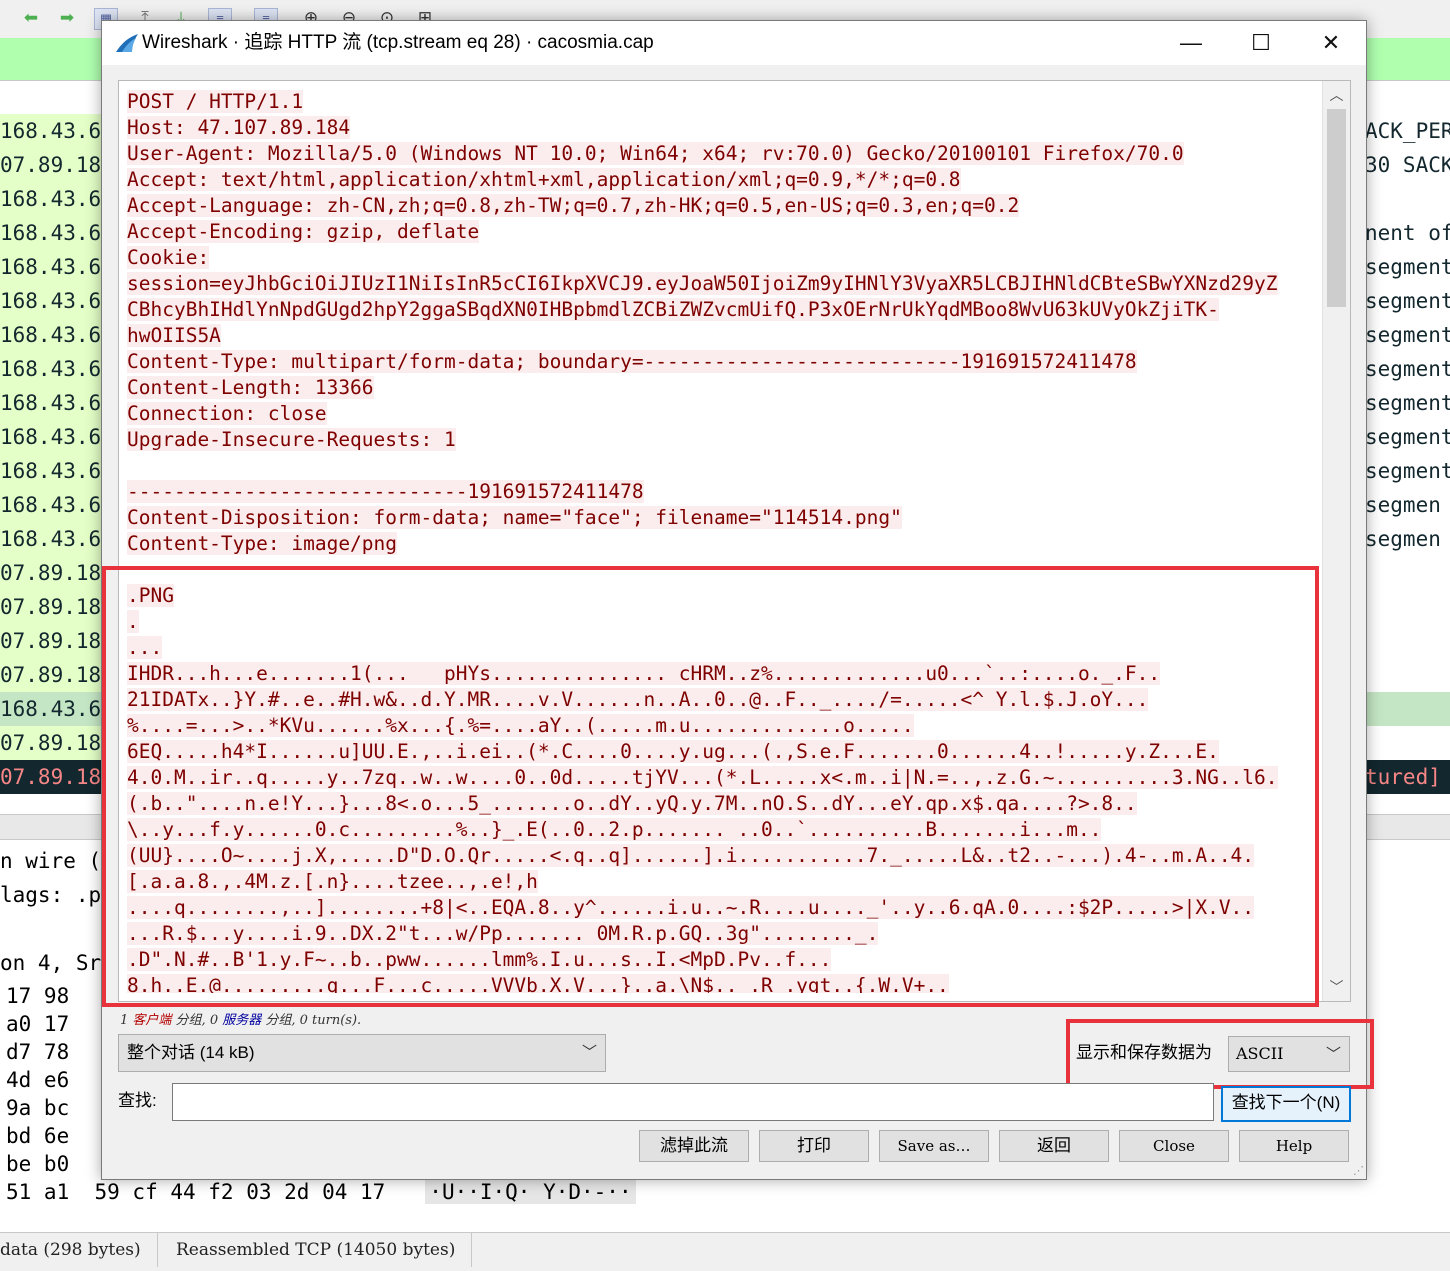 The height and width of the screenshot is (1271, 1450). I want to click on close-icon: ✕, so click(1331, 43).